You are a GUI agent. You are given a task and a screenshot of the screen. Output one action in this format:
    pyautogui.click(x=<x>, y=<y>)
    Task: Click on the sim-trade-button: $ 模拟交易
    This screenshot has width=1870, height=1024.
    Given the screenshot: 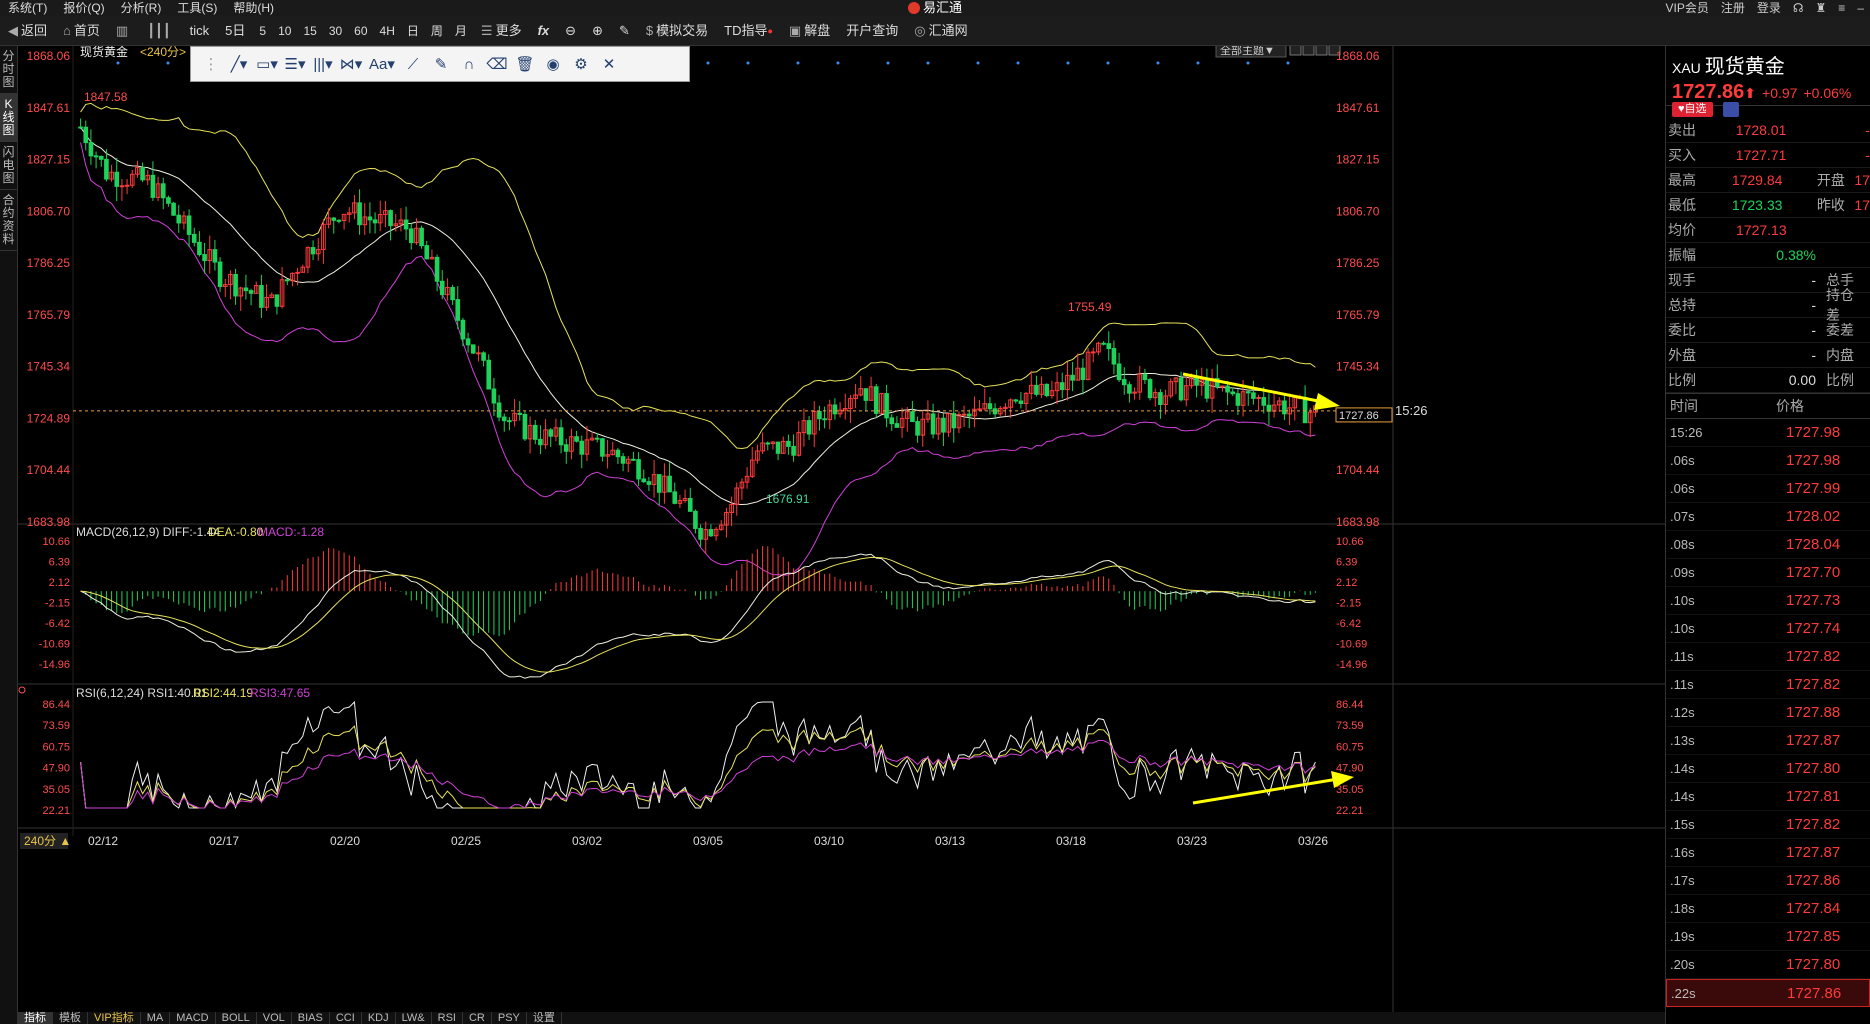 What is the action you would take?
    pyautogui.click(x=677, y=31)
    